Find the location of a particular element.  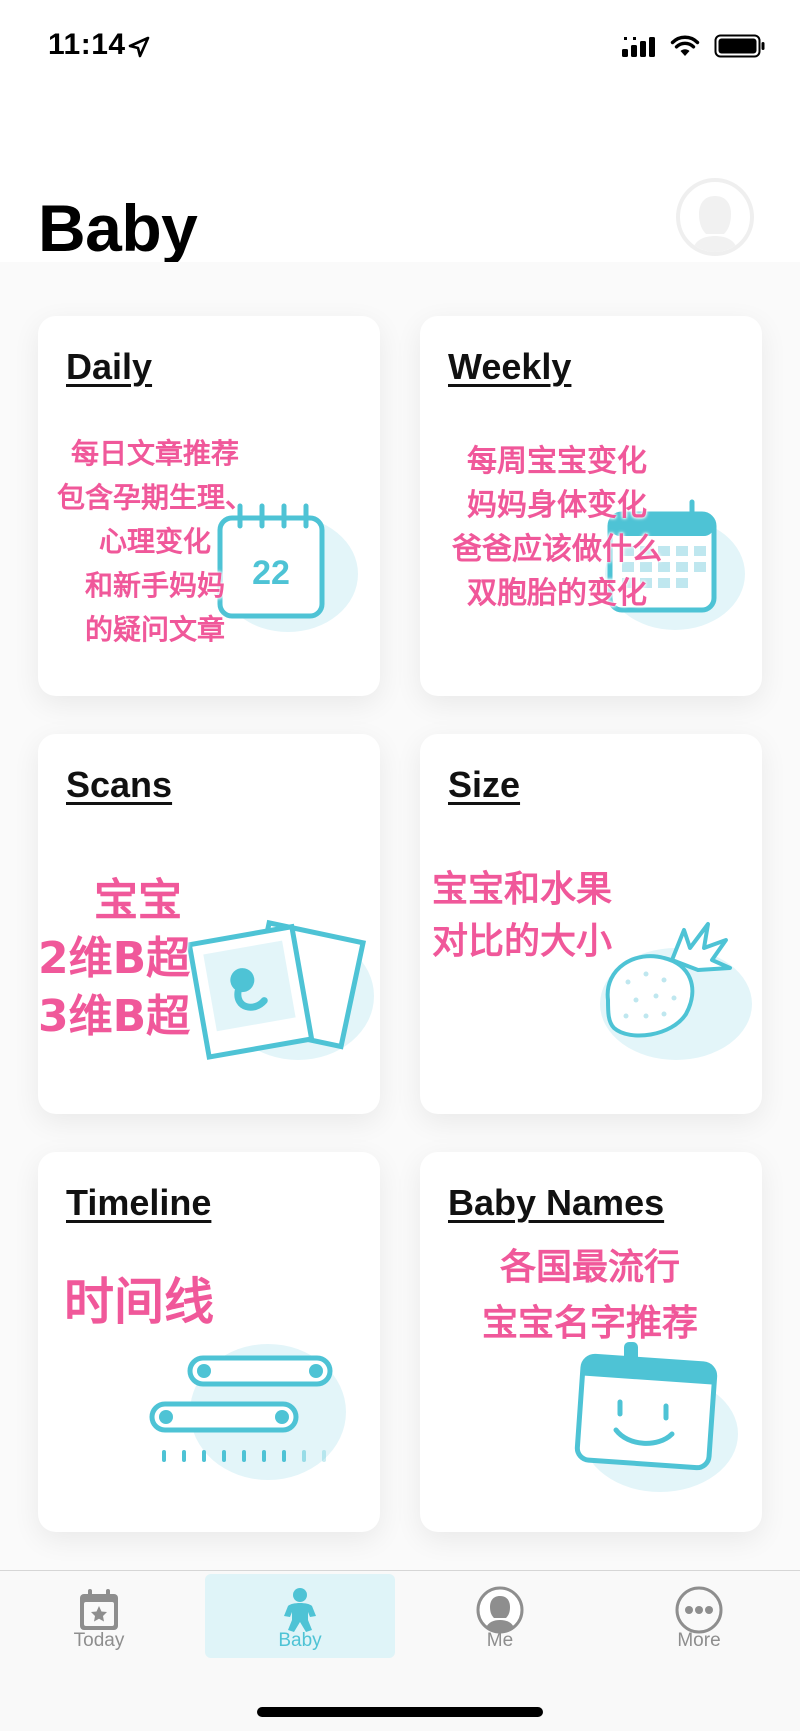

weekly-card: Weekly 每周宝宝变化 妈妈身体变化 爸爸应该做什么 双胞胎的变化 is located at coordinates (591, 506).